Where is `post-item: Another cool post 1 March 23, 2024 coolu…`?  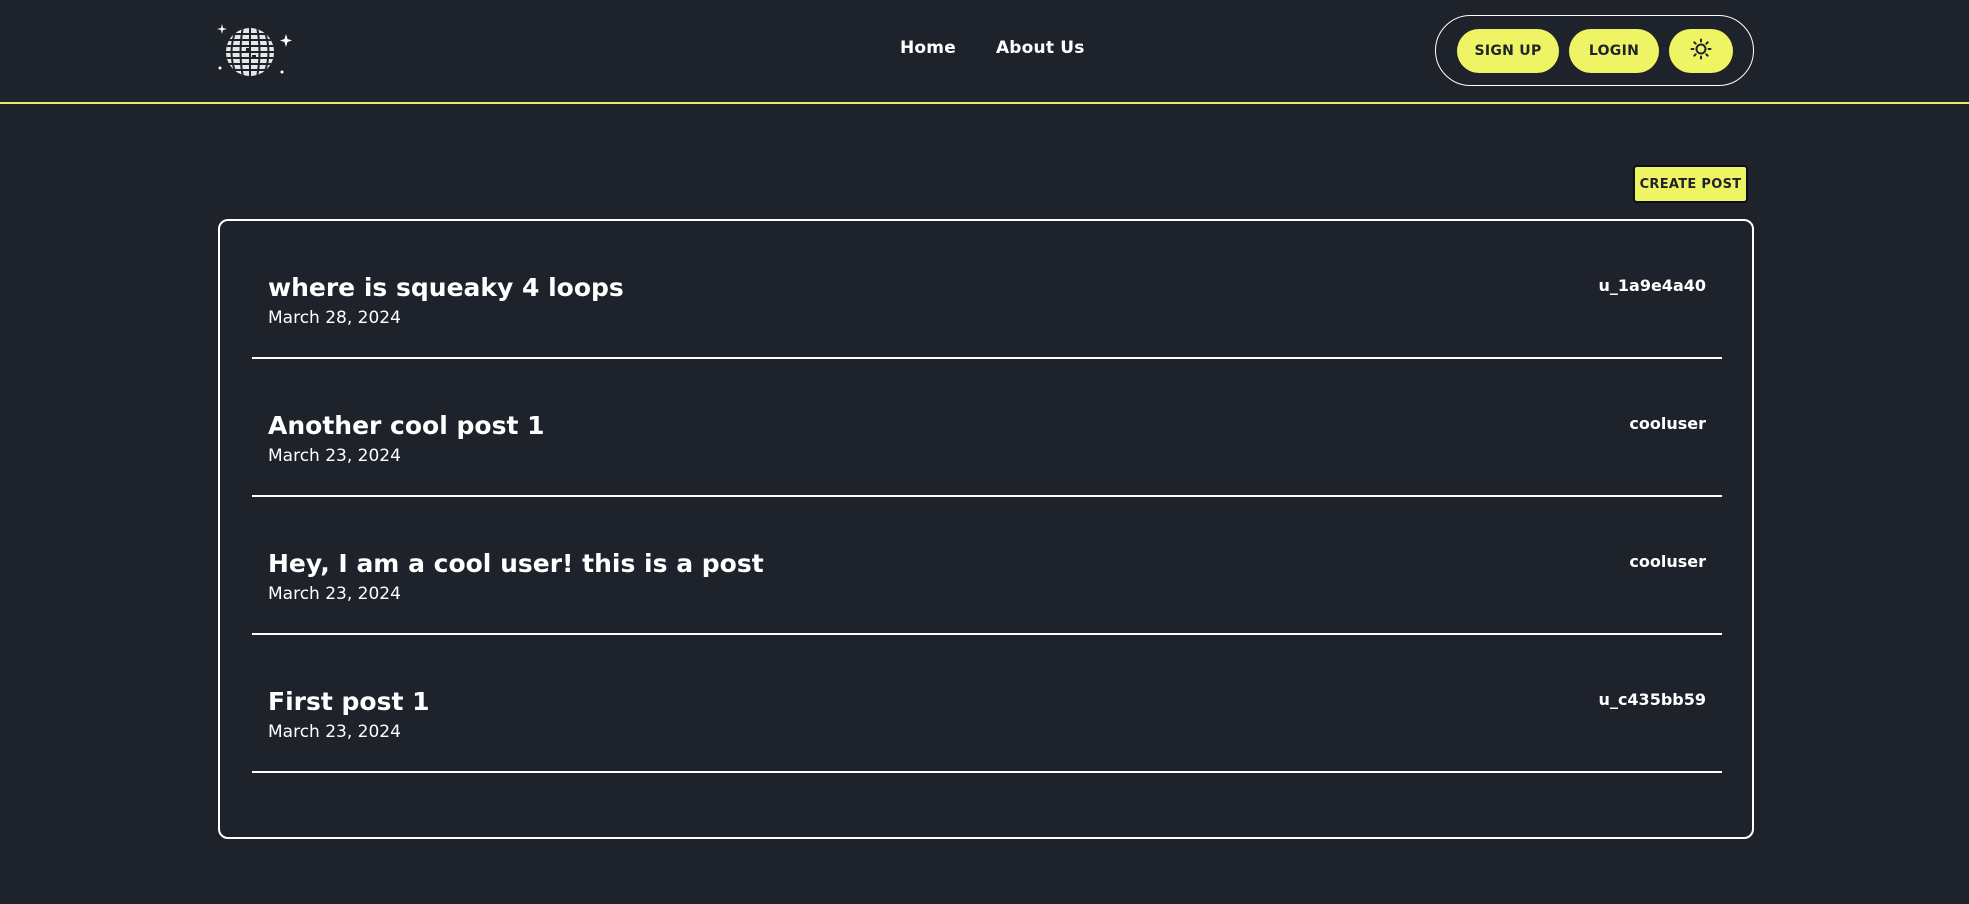 post-item: Another cool post 1 March 23, 2024 coolu… is located at coordinates (987, 428).